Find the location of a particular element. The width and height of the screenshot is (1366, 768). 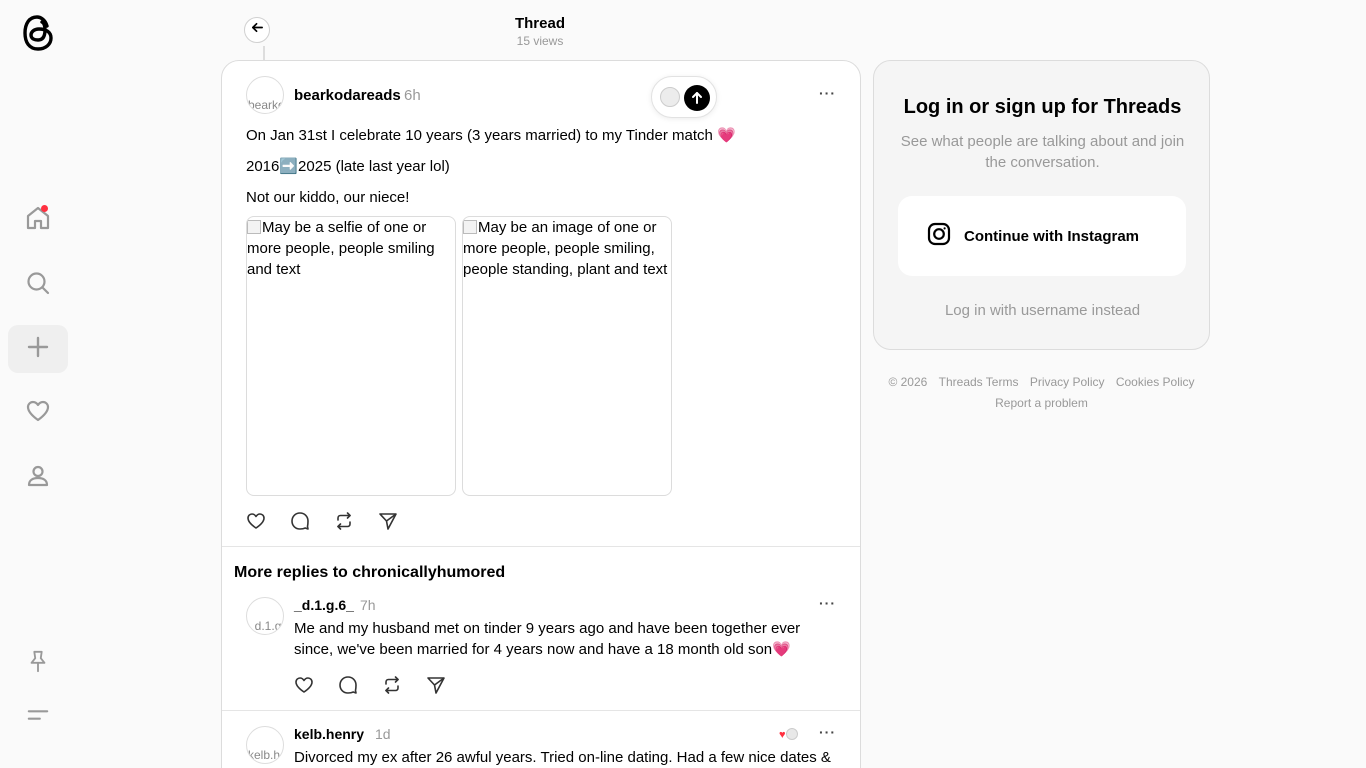

post-text-line: Not our kiddo, our niece! is located at coordinates (328, 197).